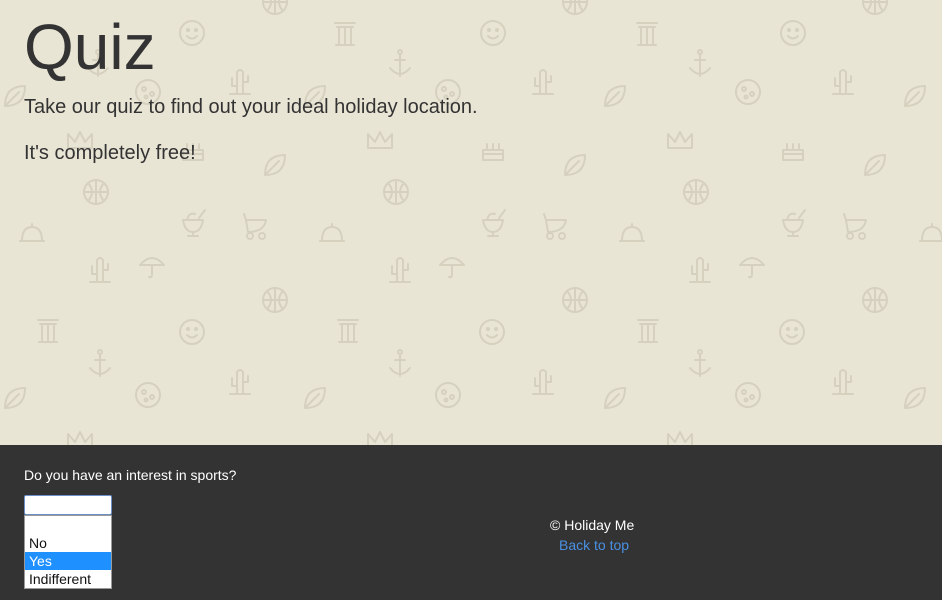 The image size is (942, 600). I want to click on option-yes: Yes, so click(68, 561).